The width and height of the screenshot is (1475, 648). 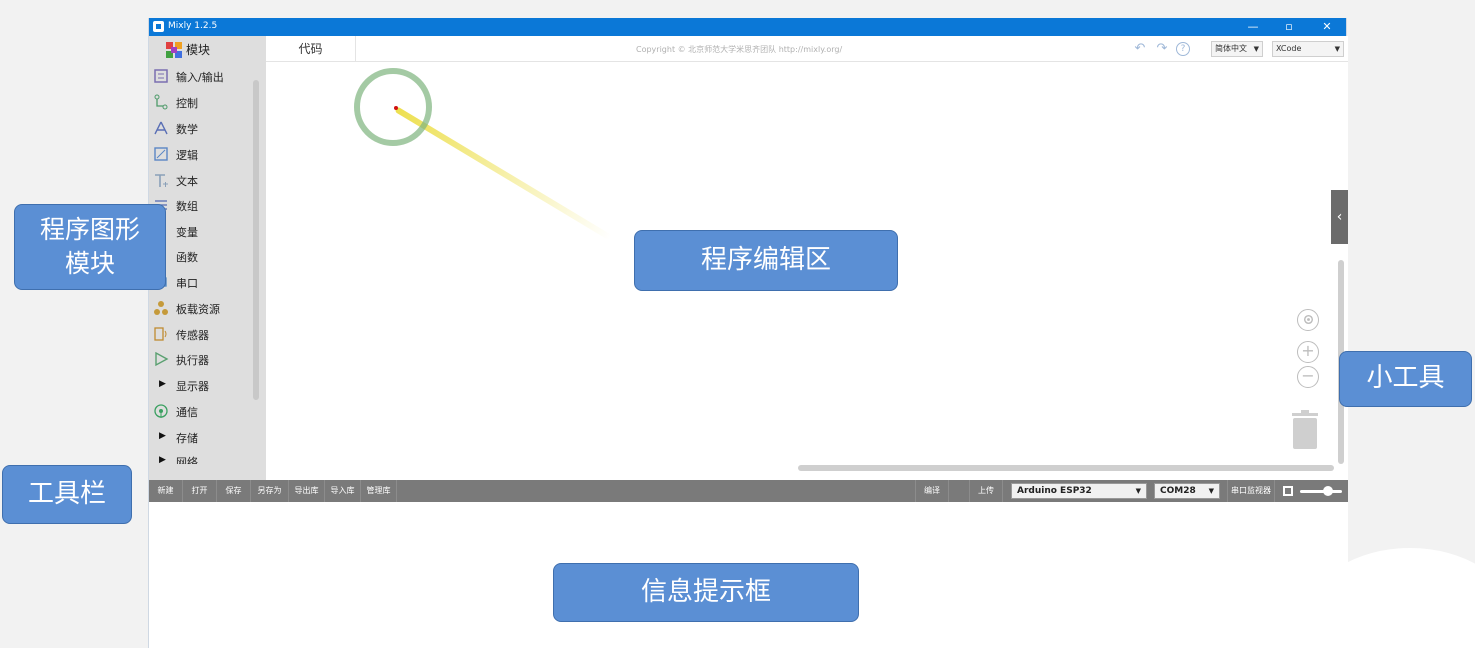 I want to click on sidebar-item-control: 控制, so click(x=201, y=102).